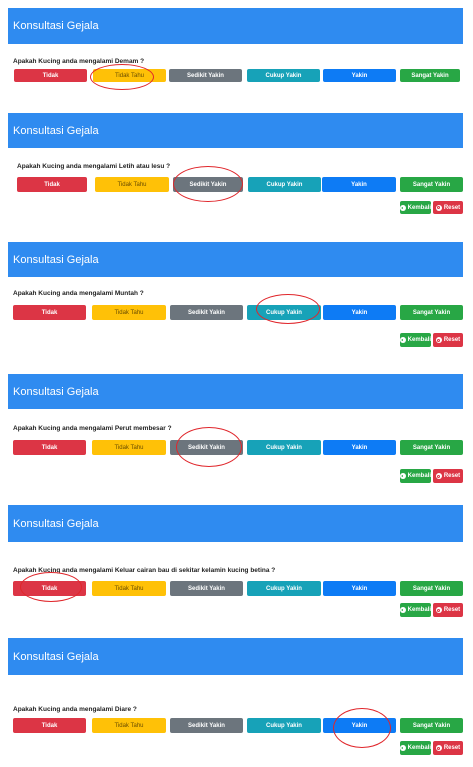 This screenshot has height=767, width=473. What do you see at coordinates (75, 709) in the screenshot?
I see `question-text: Apakah Kucing anda mengalami Diare ?` at bounding box center [75, 709].